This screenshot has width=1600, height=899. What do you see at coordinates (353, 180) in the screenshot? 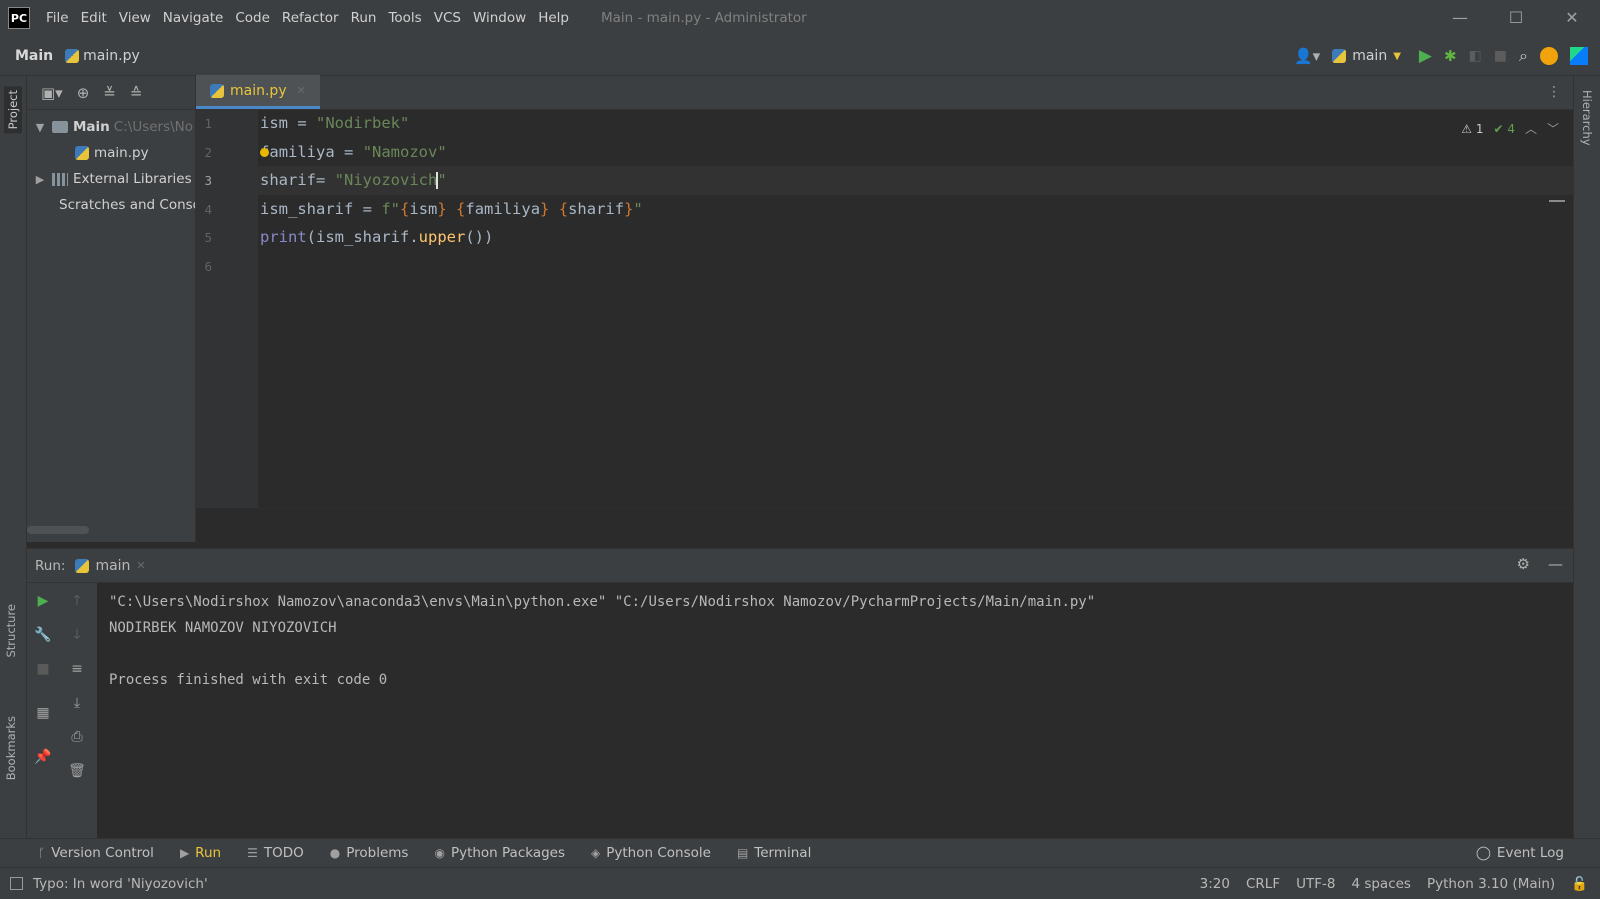
I see `code-line-3: sharif= "Niyozovich"` at bounding box center [353, 180].